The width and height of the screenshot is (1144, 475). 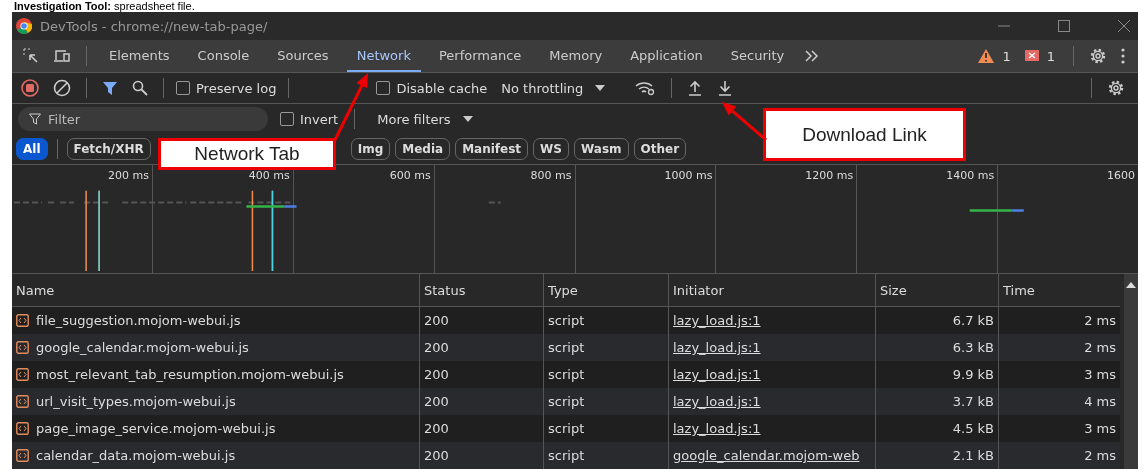 I want to click on request-name: page_image_service.mojom-webui.js, so click(x=156, y=428).